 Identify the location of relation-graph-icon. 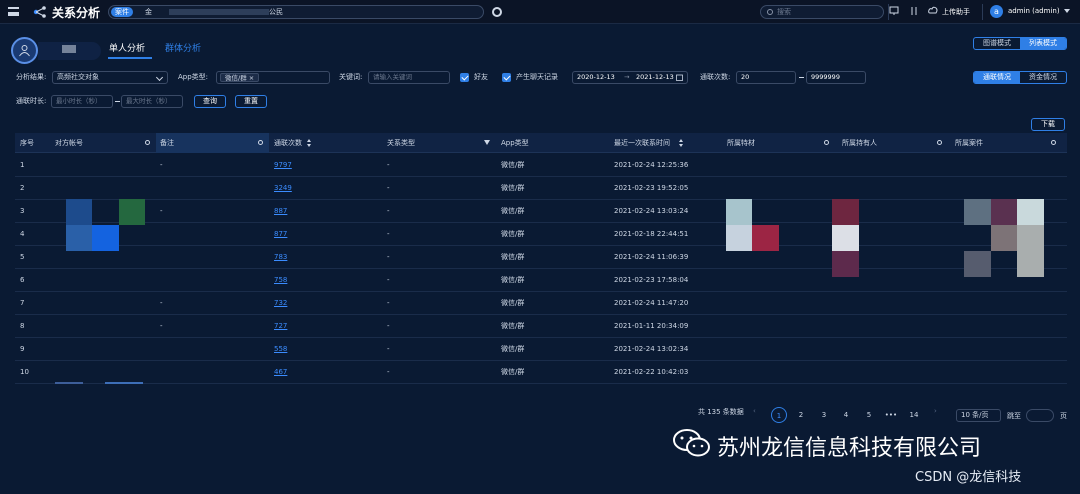
(39, 12).